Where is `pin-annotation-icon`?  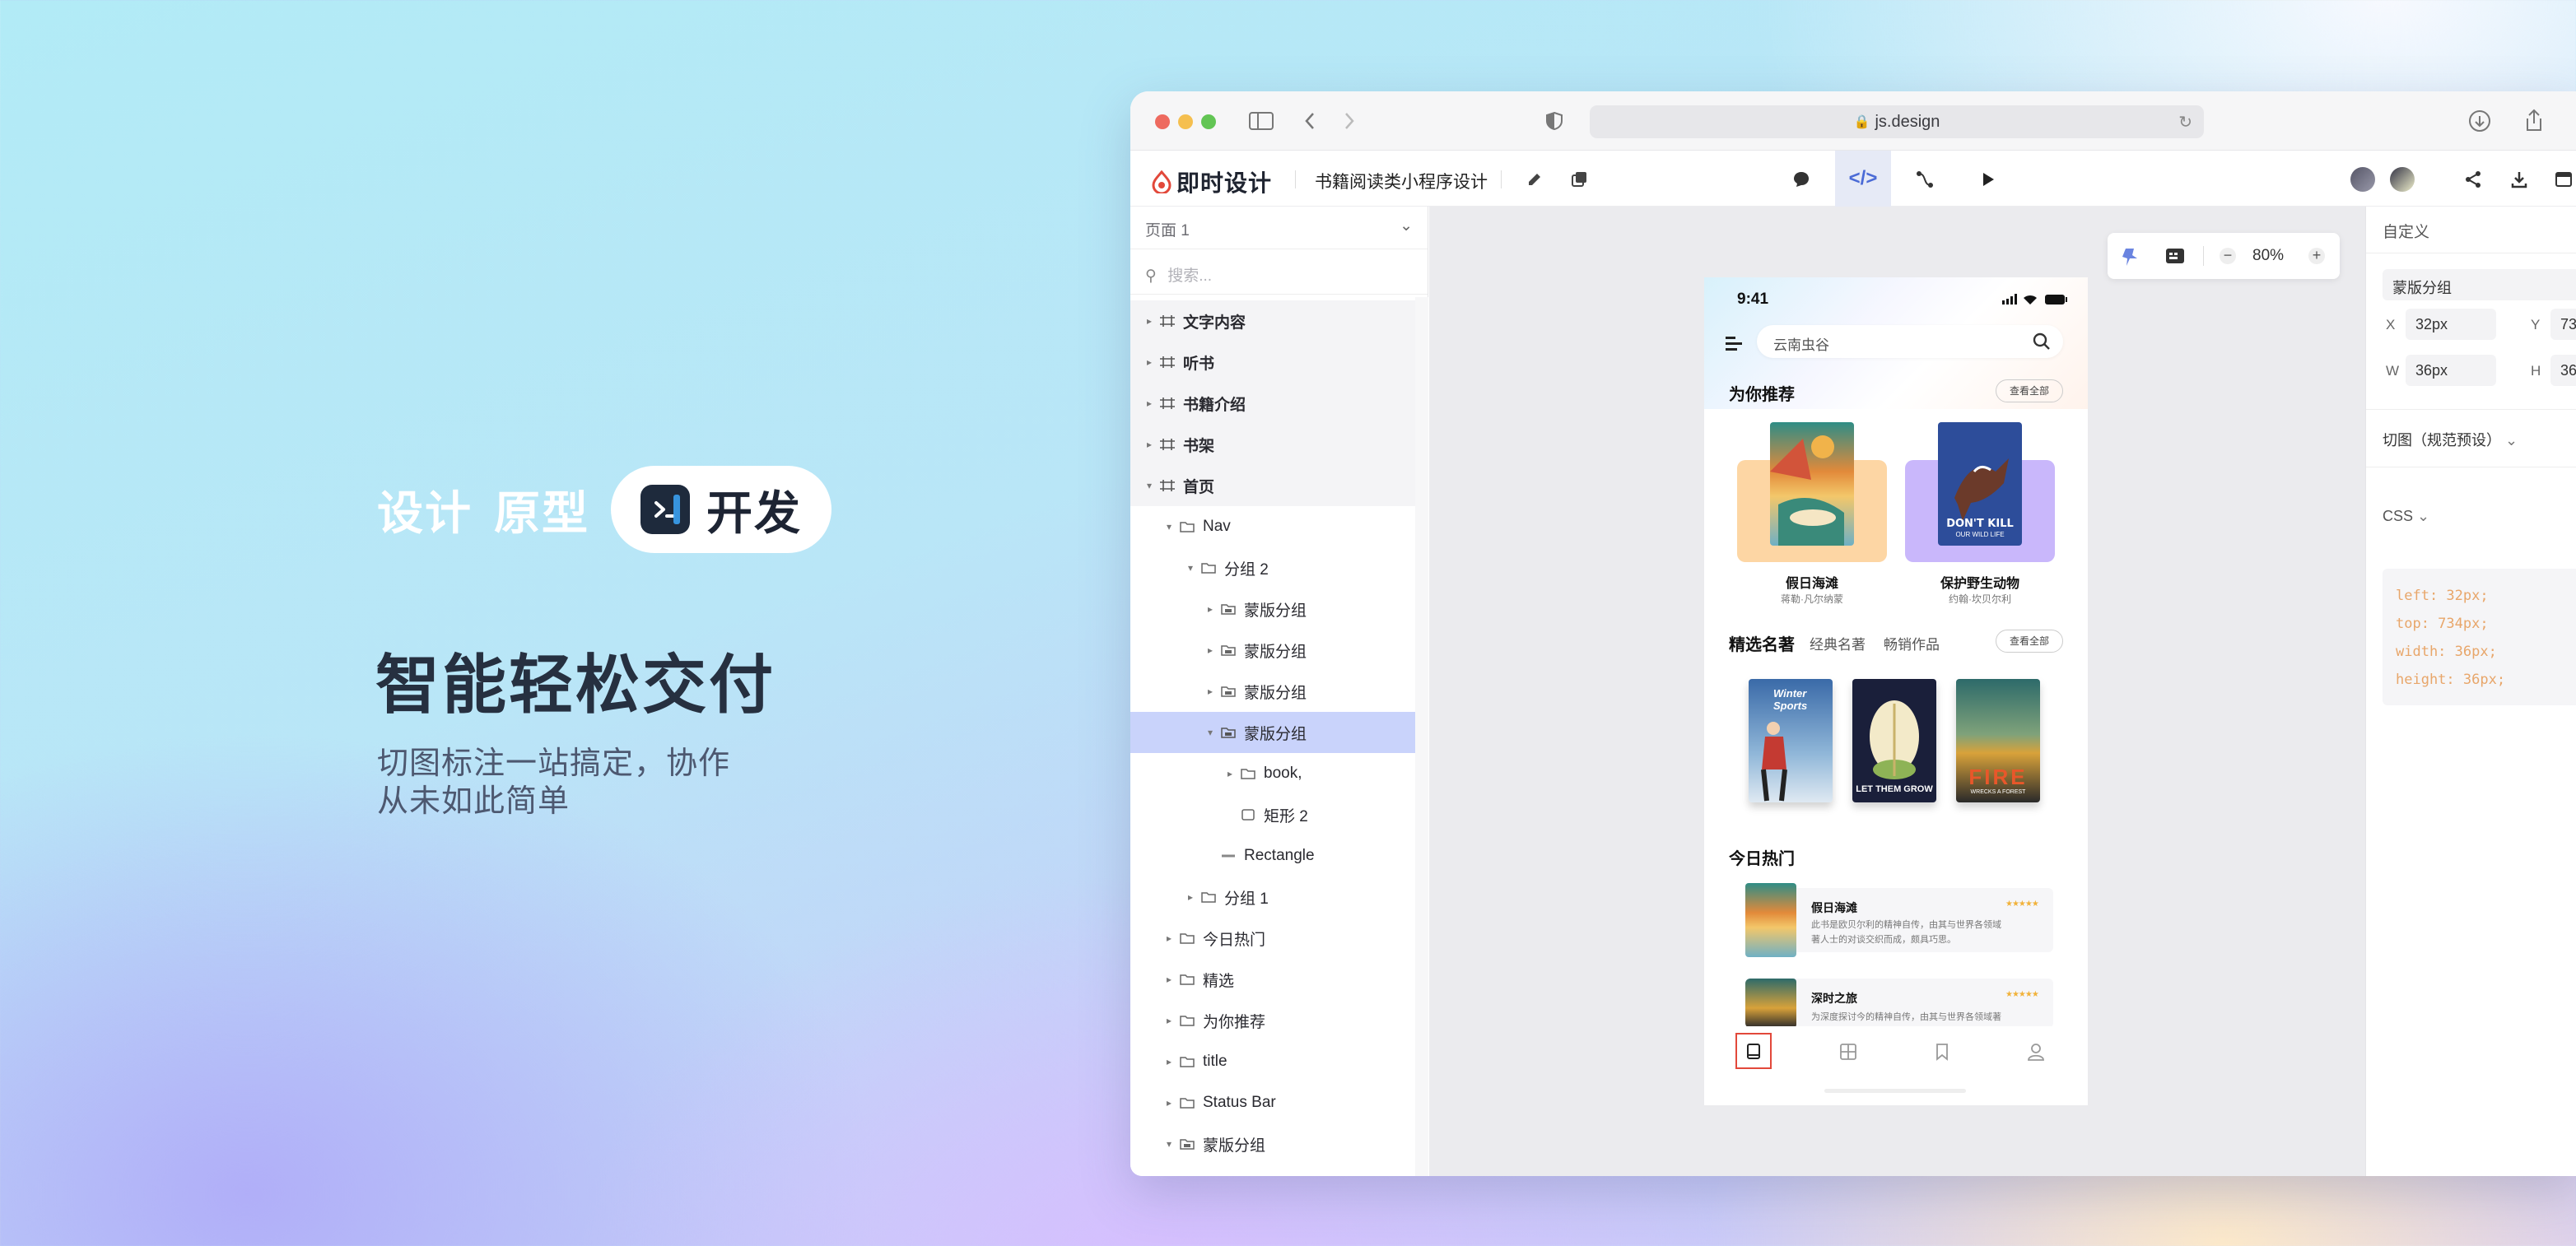
pin-annotation-icon is located at coordinates (2131, 256).